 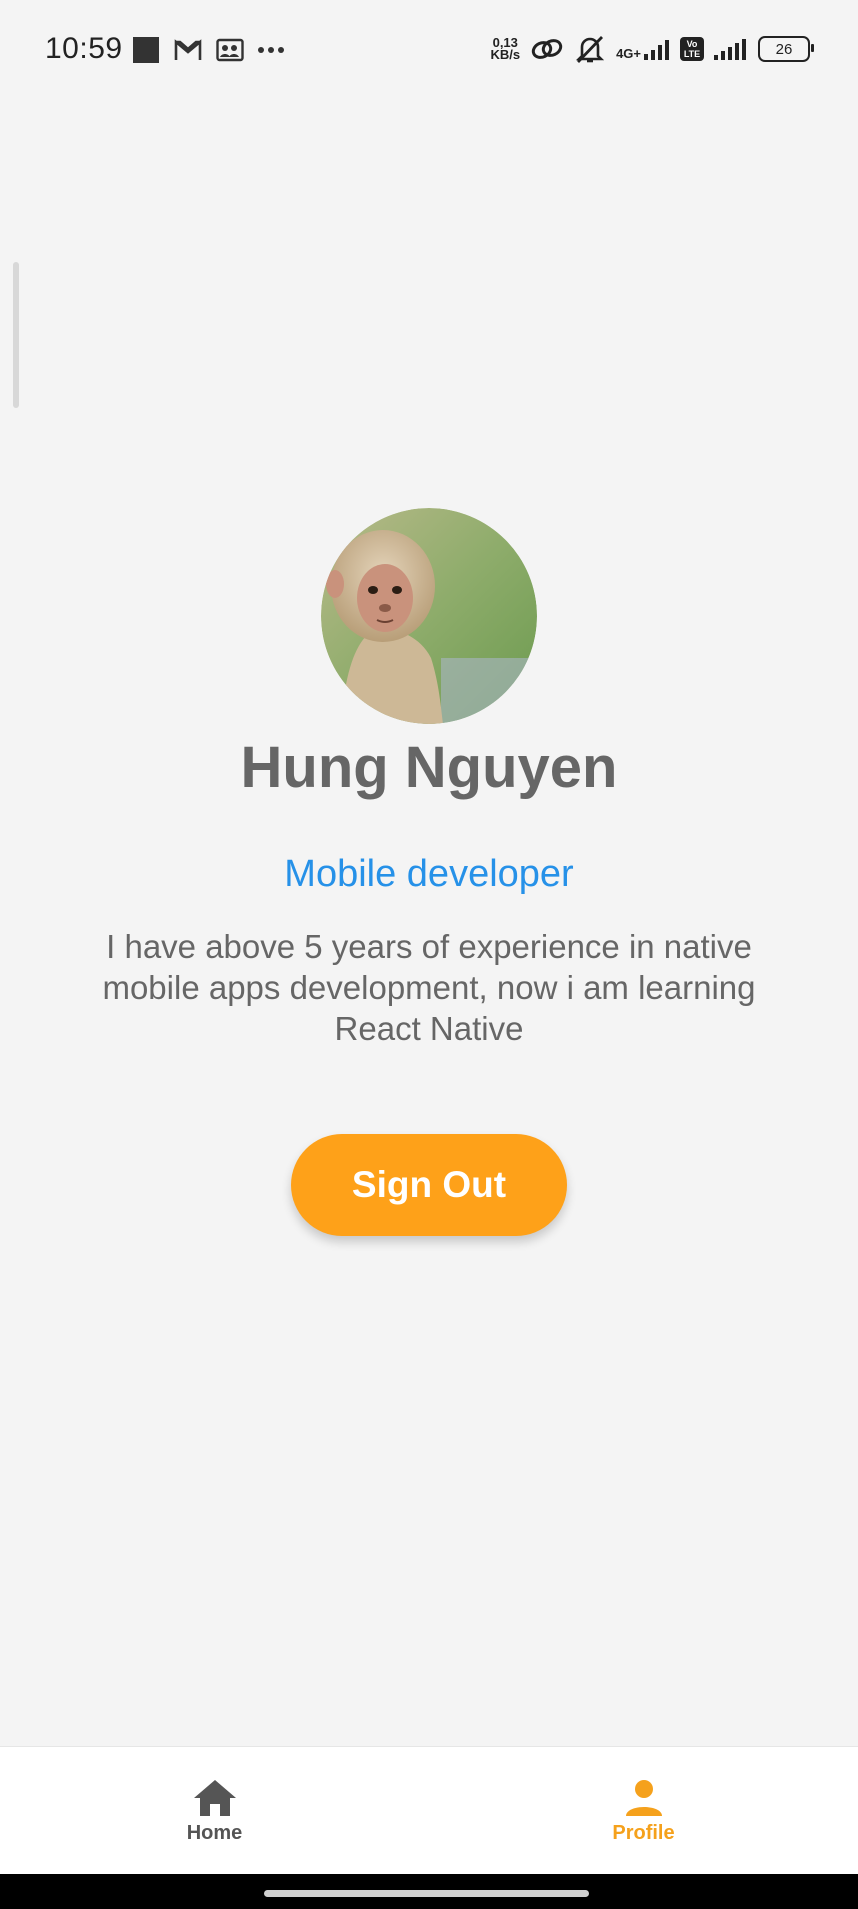 I want to click on network-speed: 0,13 KB/s, so click(x=505, y=49).